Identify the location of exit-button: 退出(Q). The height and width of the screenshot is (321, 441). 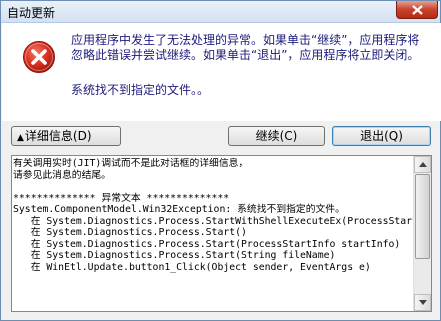
(381, 136).